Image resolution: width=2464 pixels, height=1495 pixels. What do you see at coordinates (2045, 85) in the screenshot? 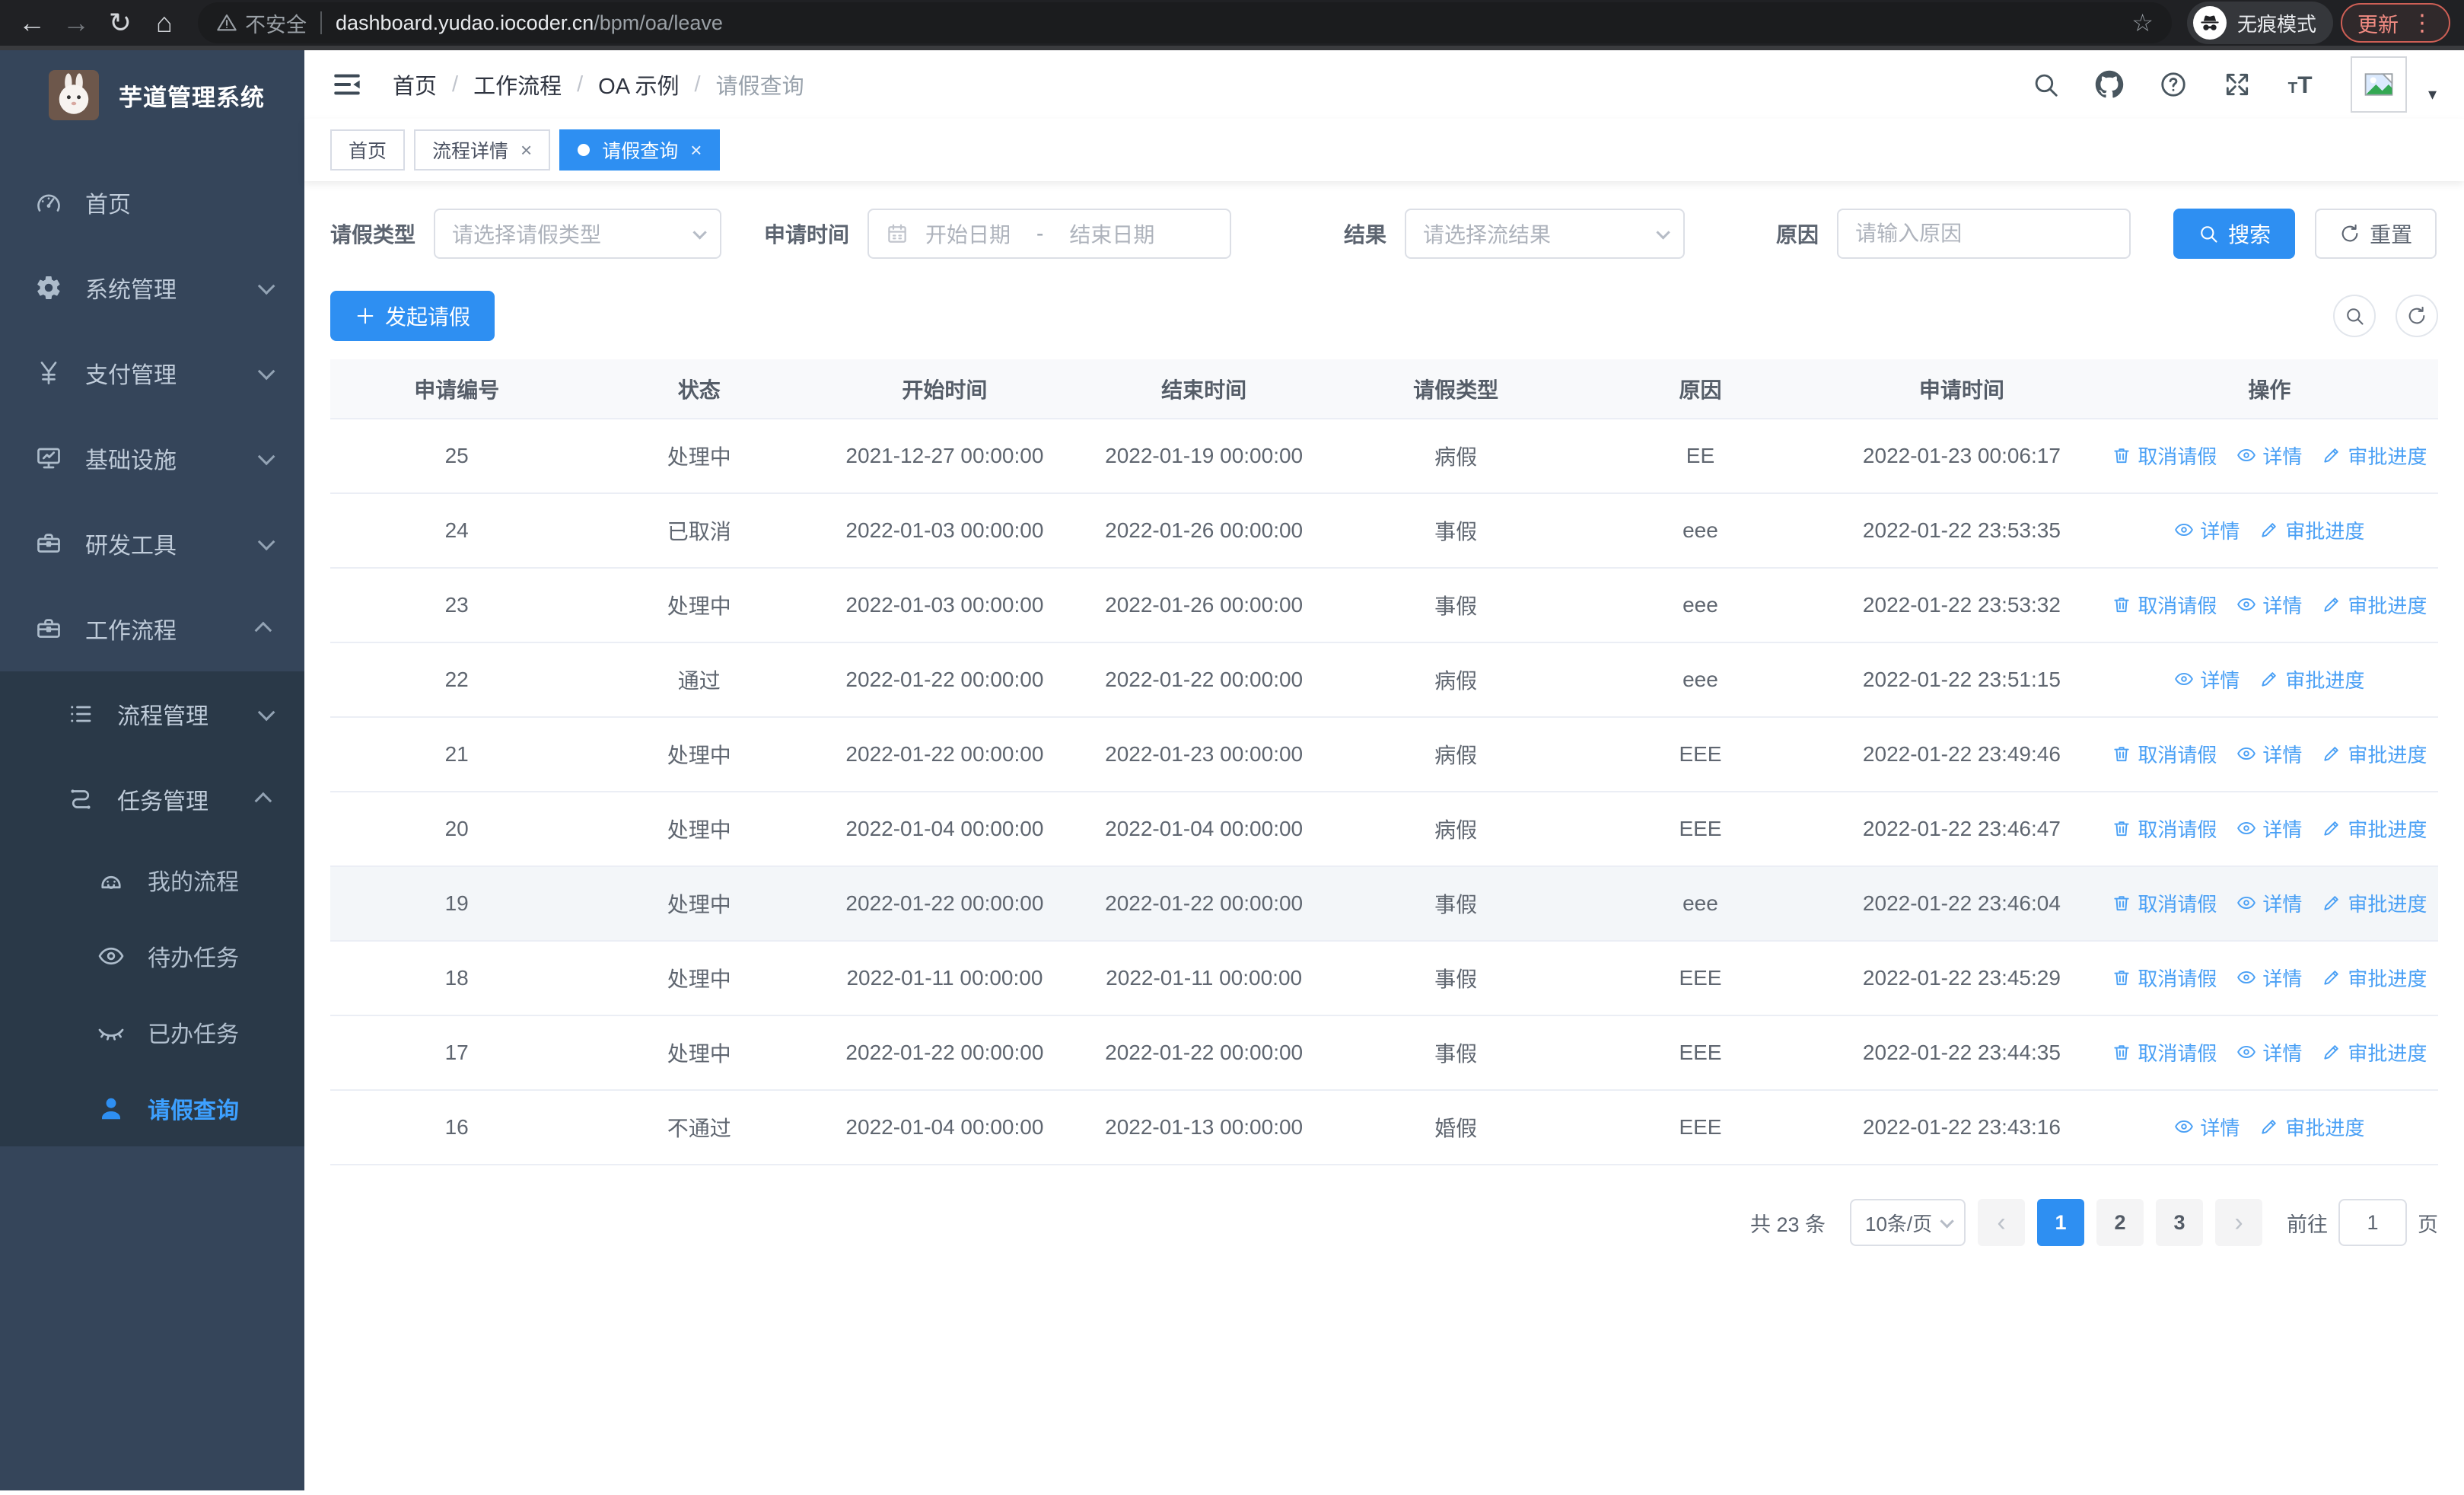
I see `search-icon` at bounding box center [2045, 85].